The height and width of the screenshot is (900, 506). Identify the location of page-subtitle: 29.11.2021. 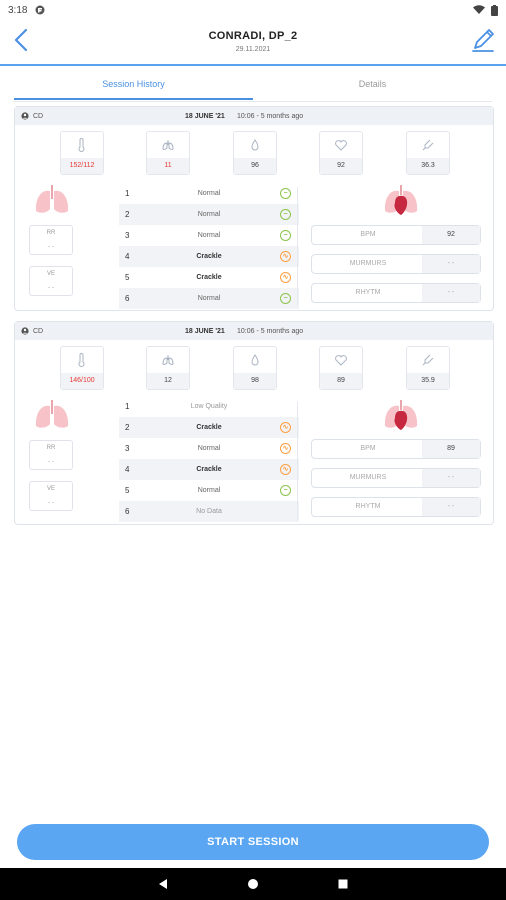
(253, 49).